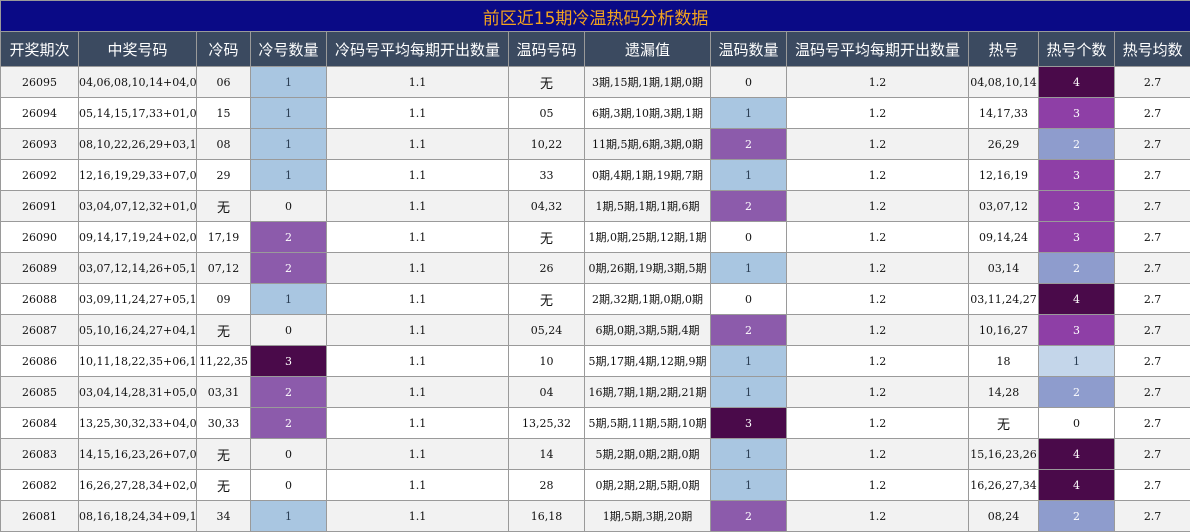  Describe the element at coordinates (1003, 485) in the screenshot. I see `cell-hot-code: 16,26,27,34` at that location.